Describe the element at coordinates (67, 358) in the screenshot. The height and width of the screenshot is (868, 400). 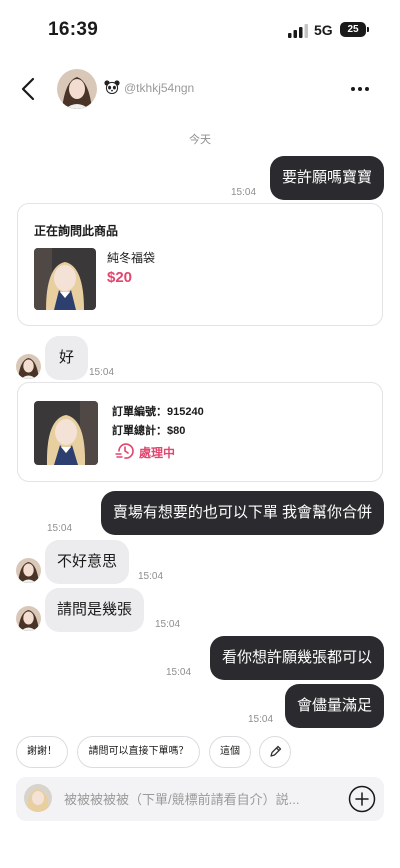
I see `message-bubble-incoming: 好` at that location.